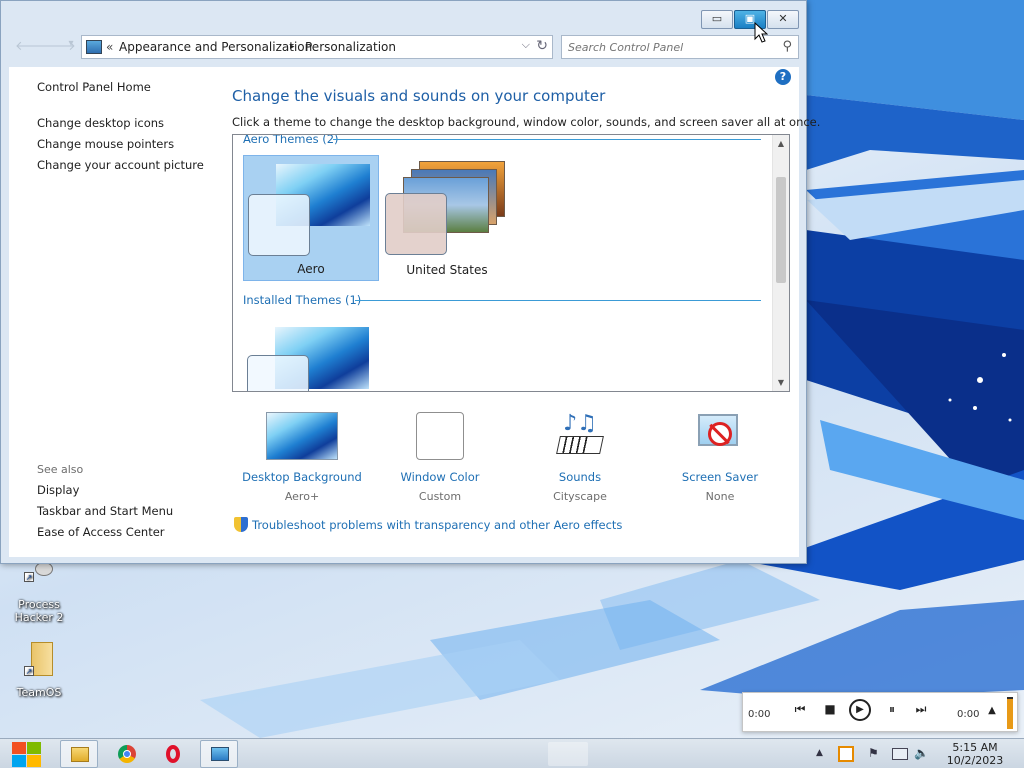 This screenshot has width=1024, height=768. I want to click on start-button, so click(26, 754).